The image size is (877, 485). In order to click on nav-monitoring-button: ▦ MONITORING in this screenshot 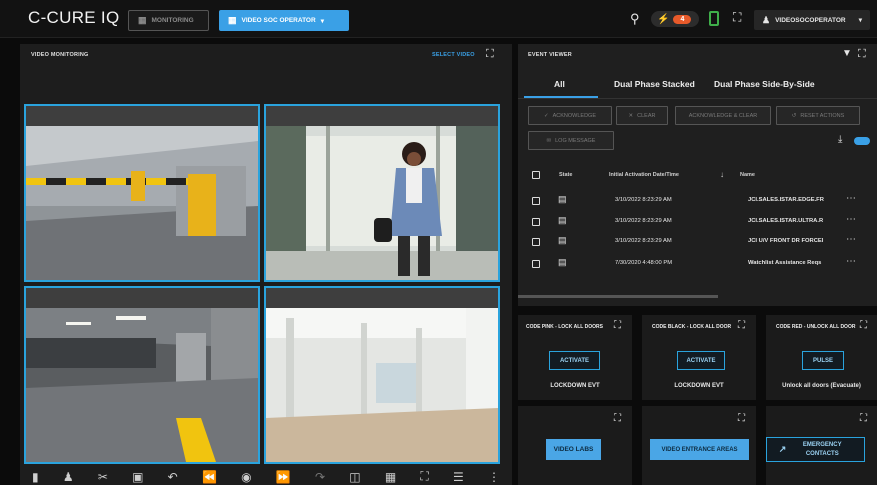, I will do `click(168, 20)`.